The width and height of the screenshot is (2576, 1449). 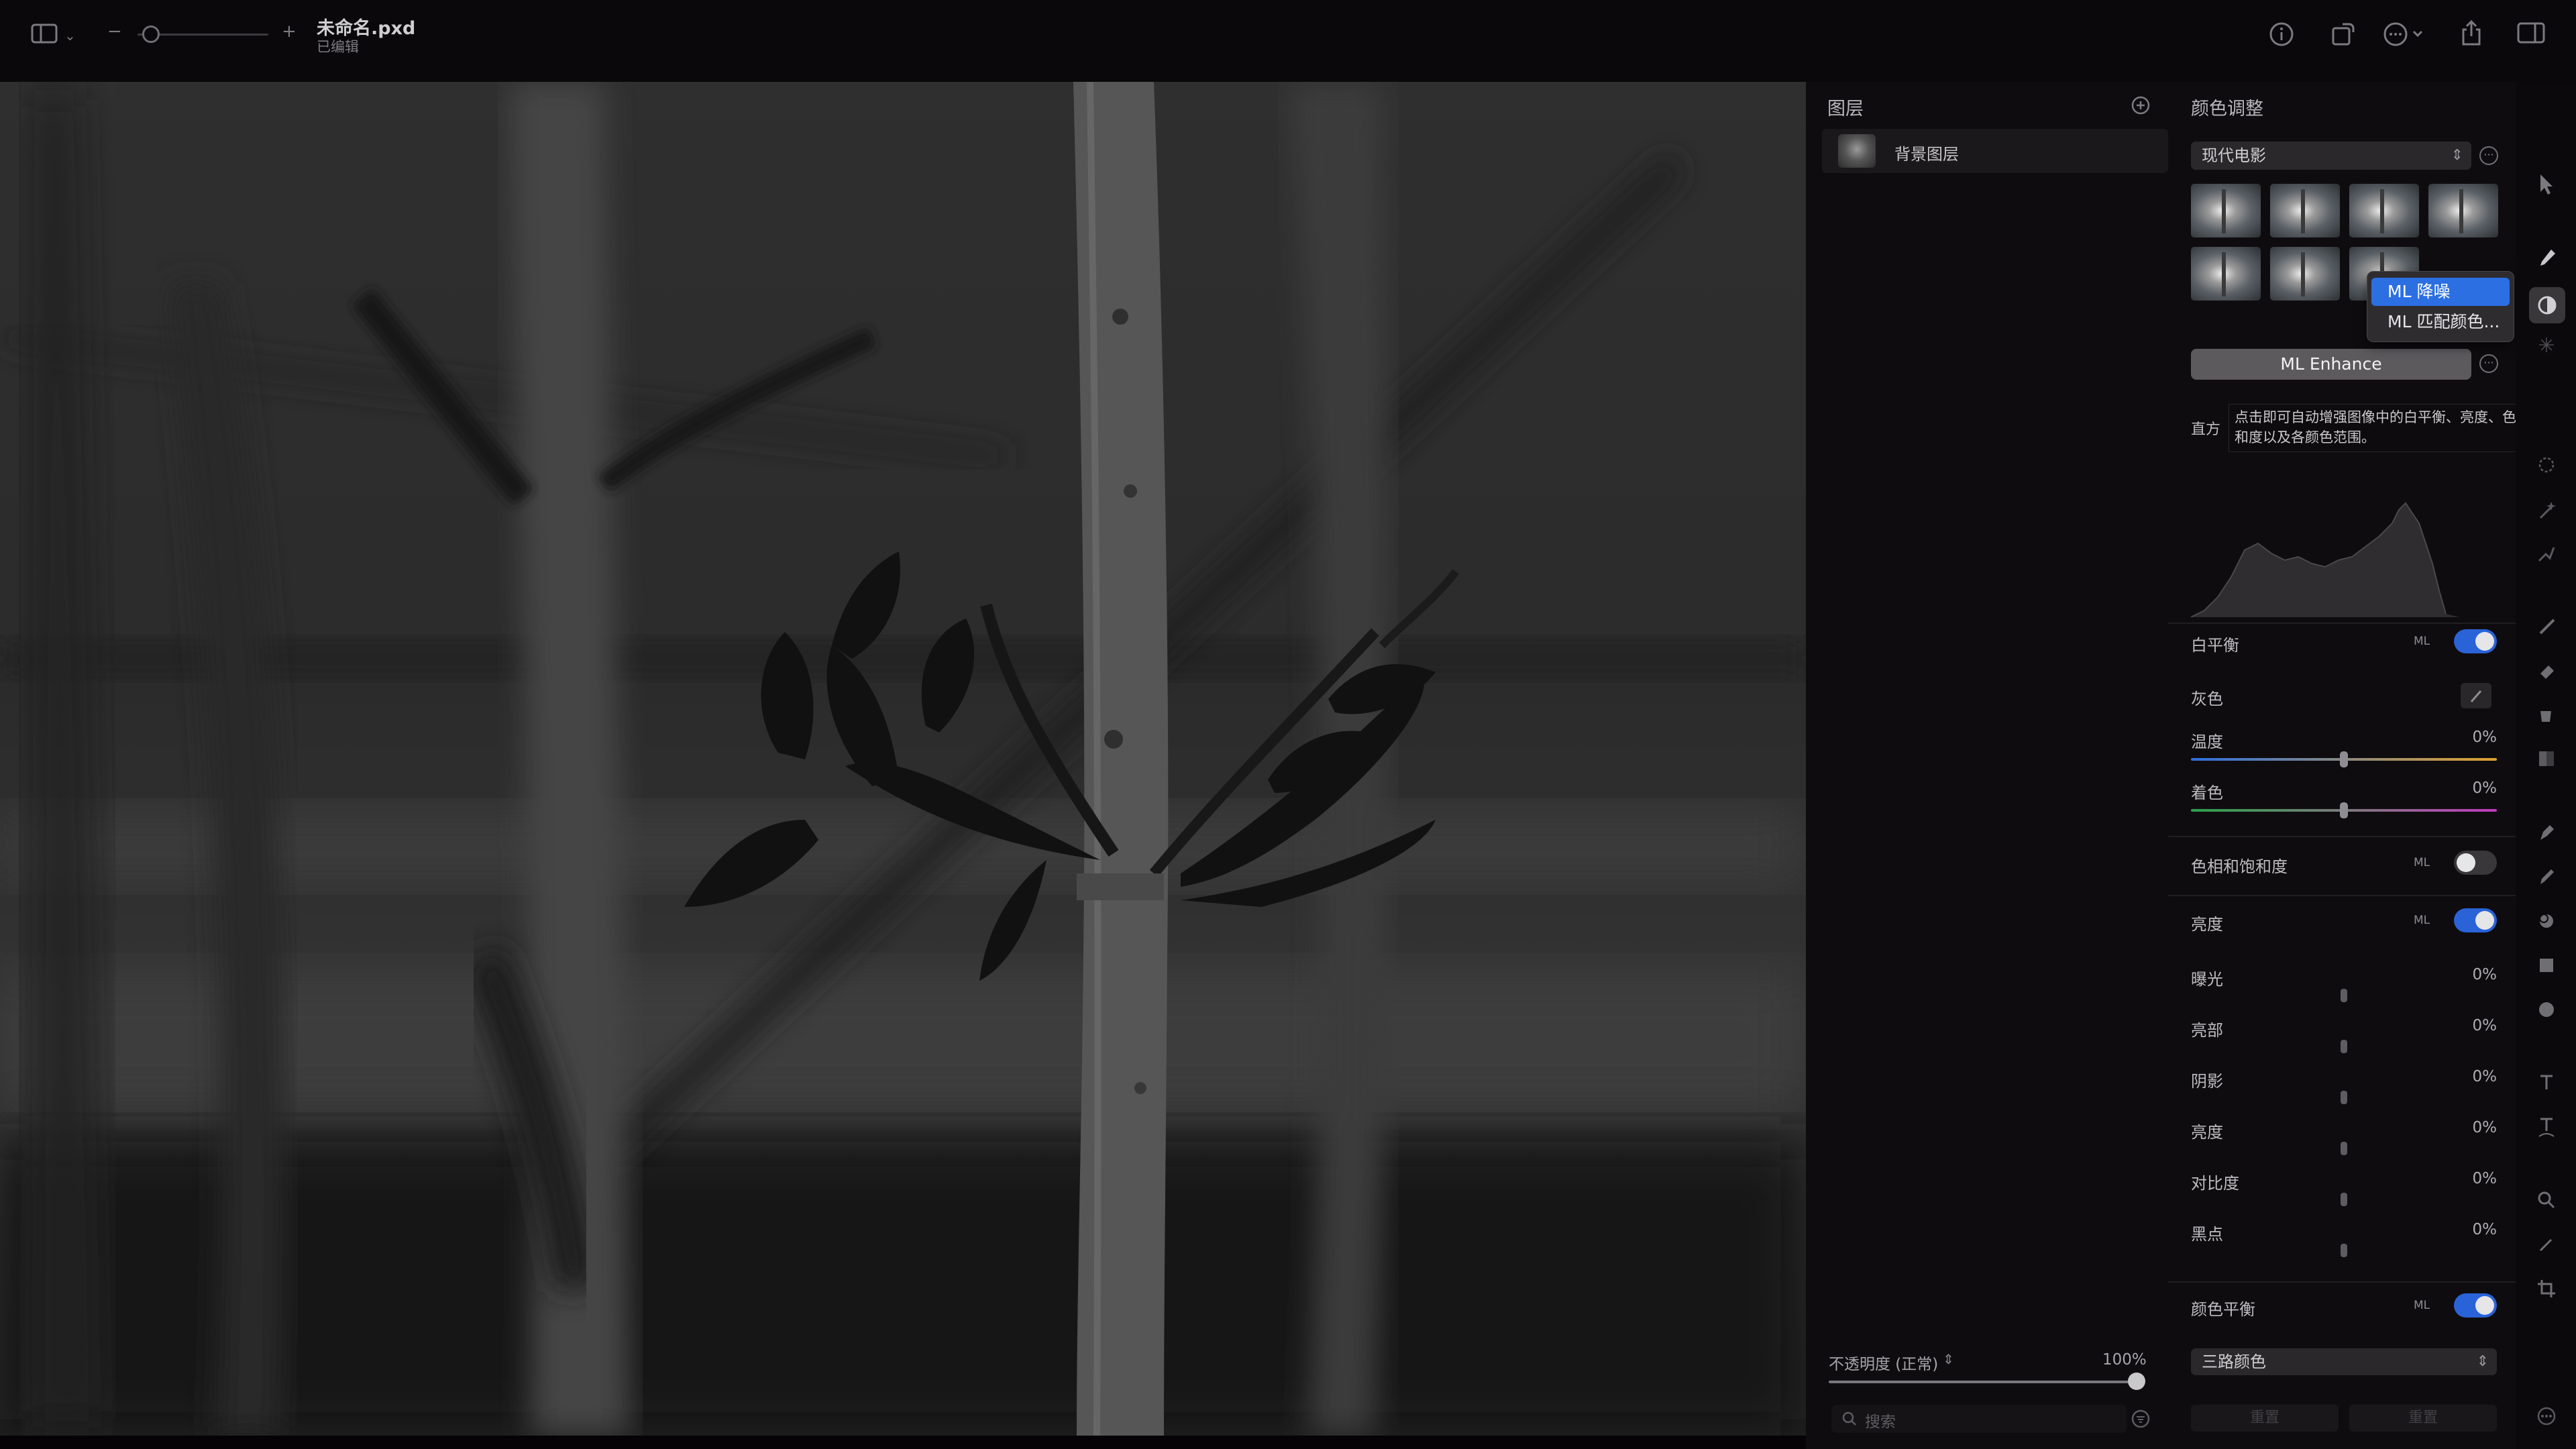 What do you see at coordinates (2485, 974) in the screenshot?
I see `exposure-value: 0%` at bounding box center [2485, 974].